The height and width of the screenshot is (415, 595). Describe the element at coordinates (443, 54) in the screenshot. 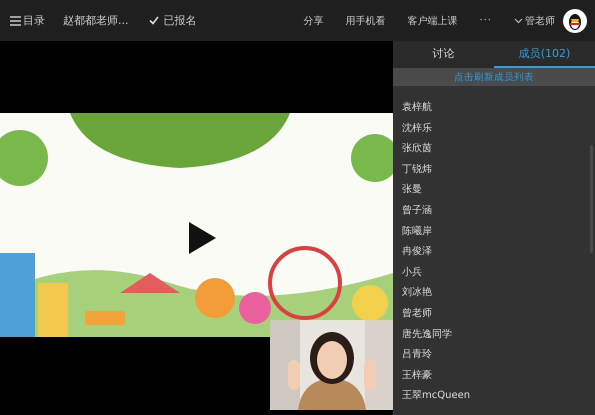

I see `tab: 讨论` at that location.